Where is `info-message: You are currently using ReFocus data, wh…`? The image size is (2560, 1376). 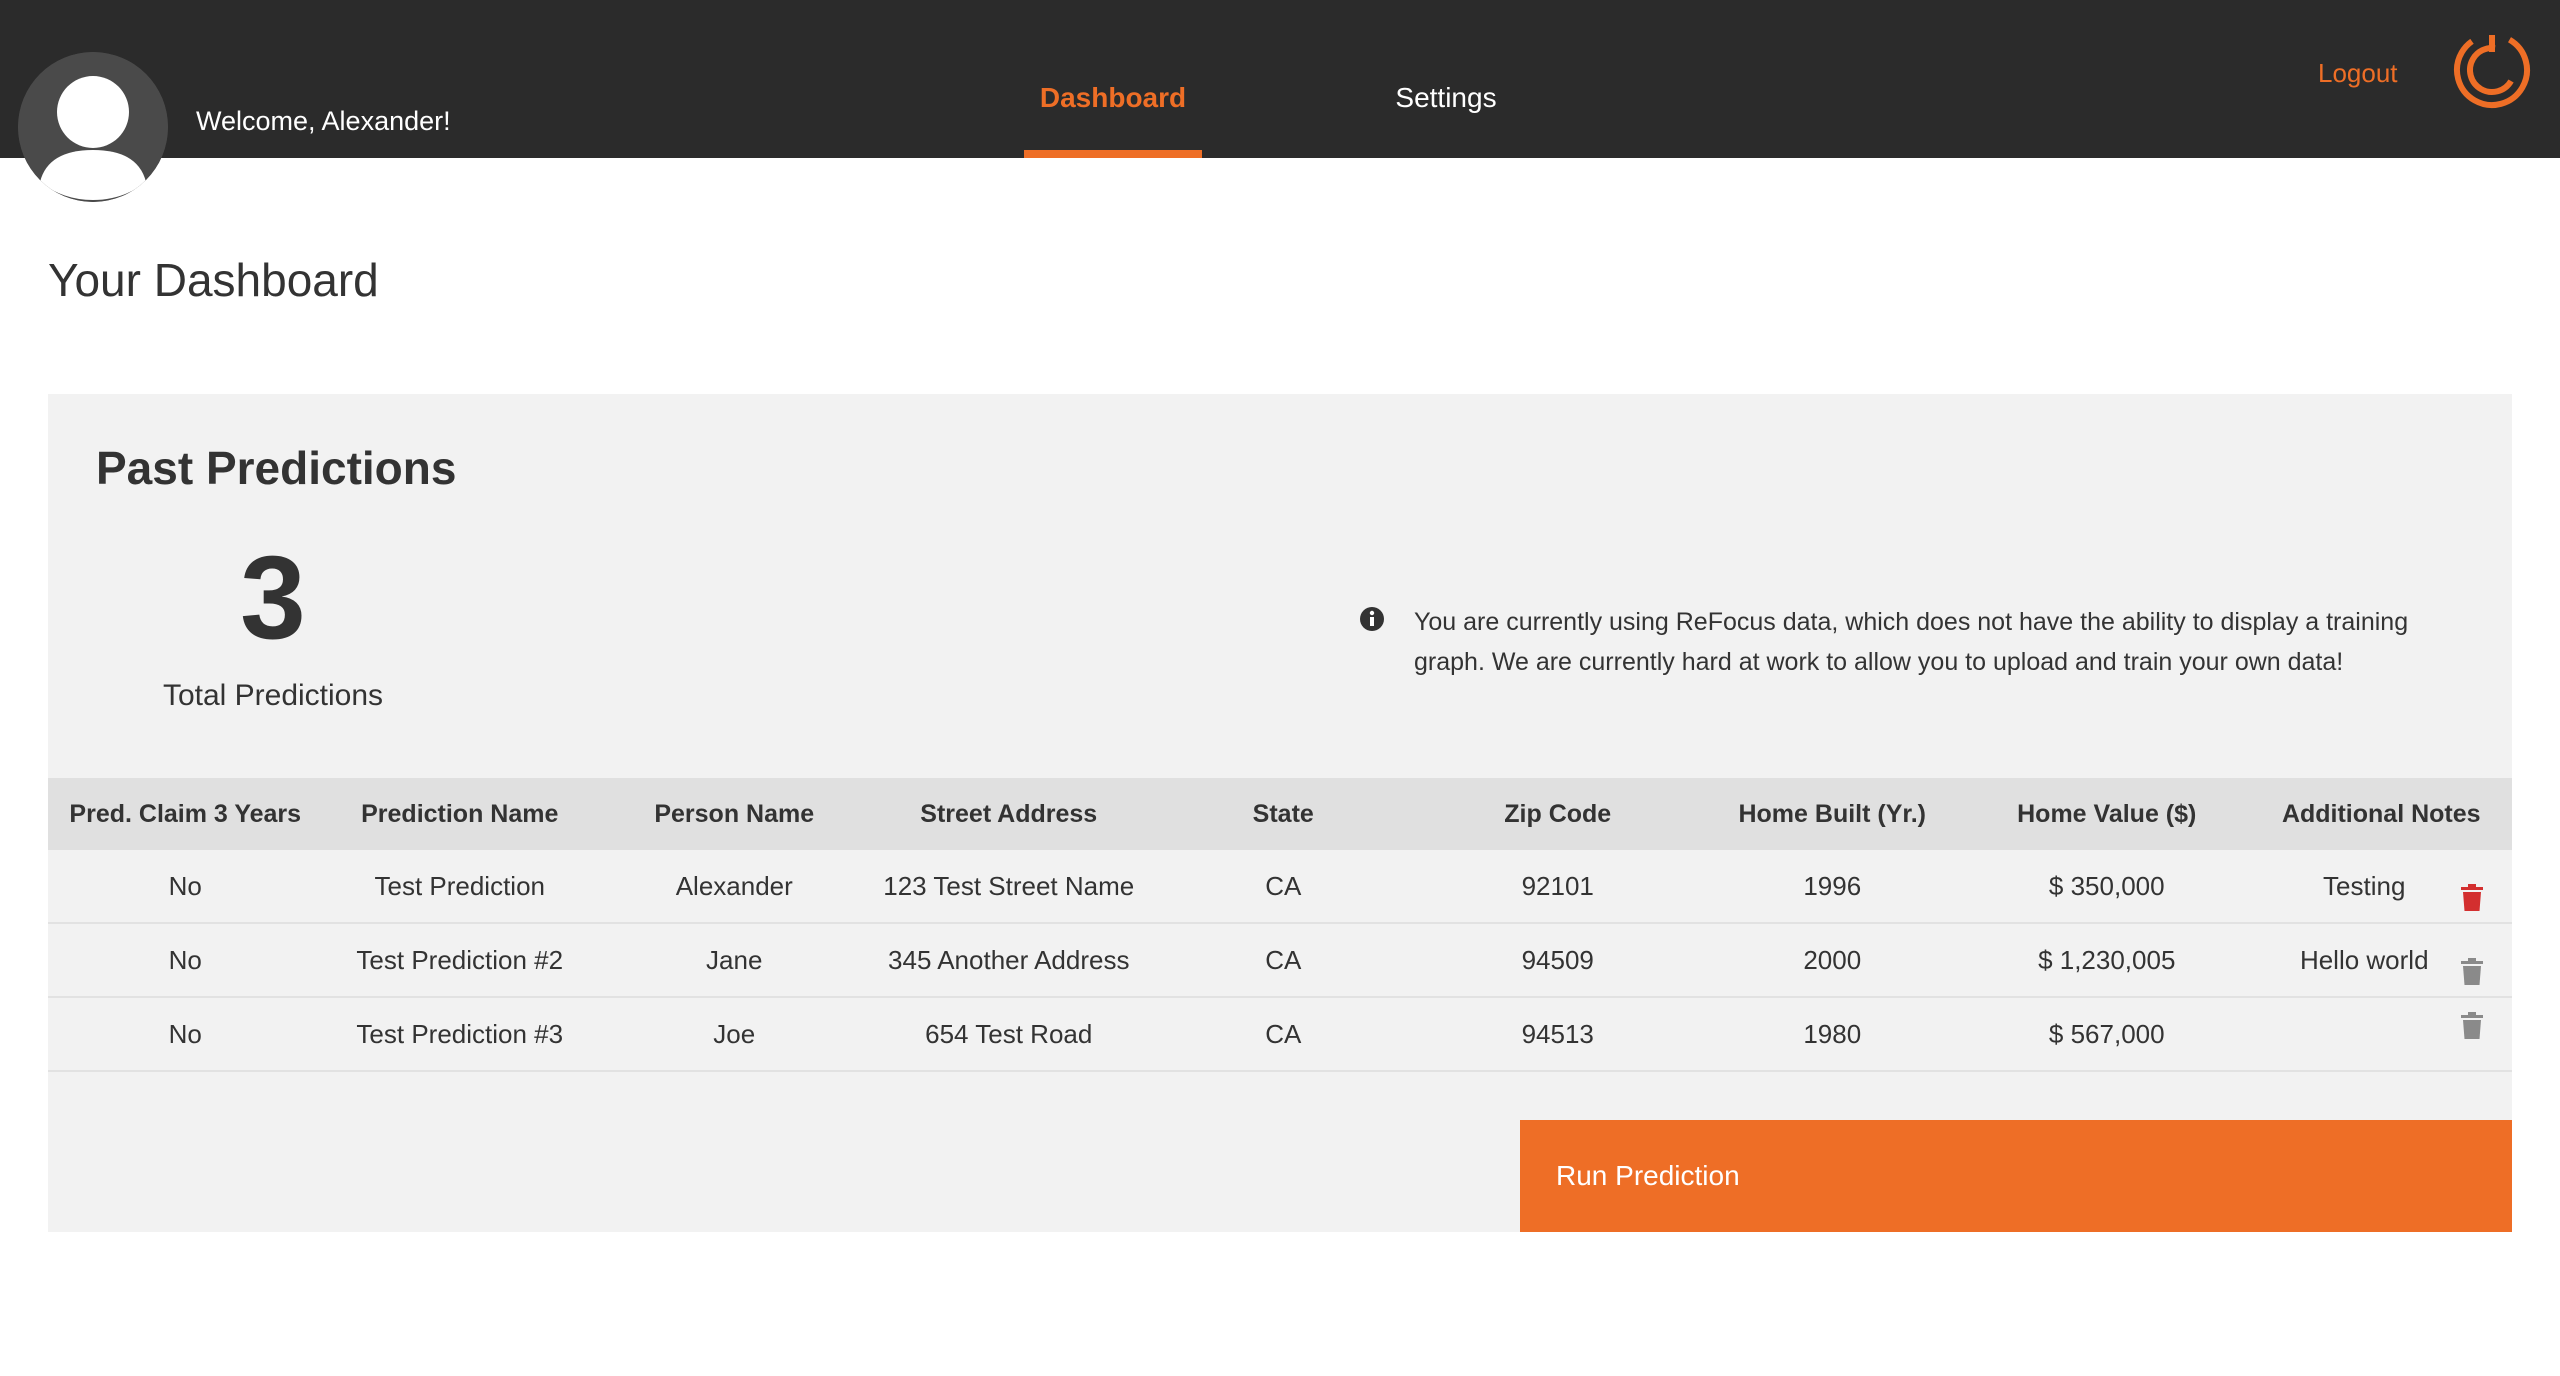
info-message: You are currently using ReFocus data, wh… is located at coordinates (1911, 642).